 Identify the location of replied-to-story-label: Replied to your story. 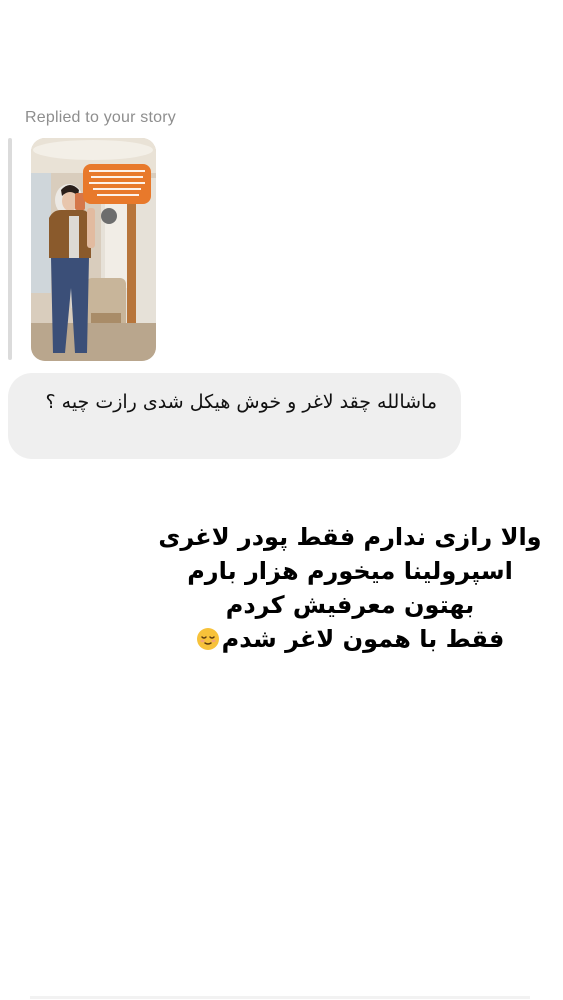
(100, 117).